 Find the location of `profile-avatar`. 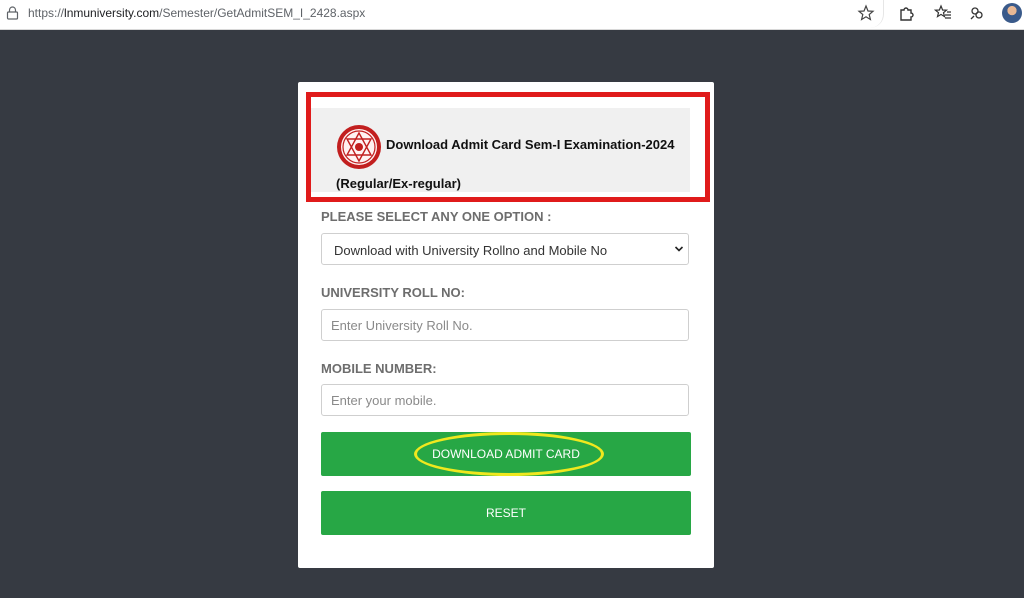

profile-avatar is located at coordinates (1012, 13).